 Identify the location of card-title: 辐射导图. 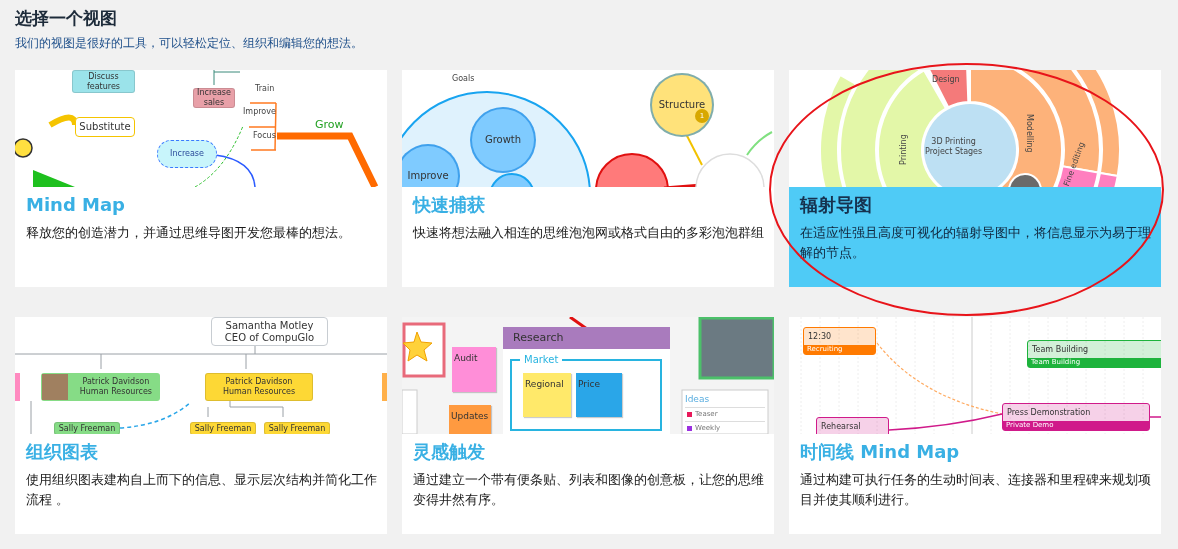
(836, 205).